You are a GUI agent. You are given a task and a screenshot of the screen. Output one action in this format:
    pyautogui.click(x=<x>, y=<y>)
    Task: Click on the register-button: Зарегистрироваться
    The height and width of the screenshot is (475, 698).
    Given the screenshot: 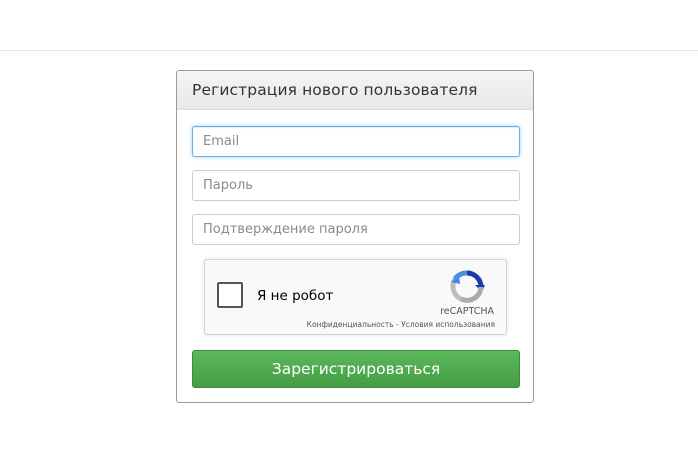 What is the action you would take?
    pyautogui.click(x=356, y=369)
    